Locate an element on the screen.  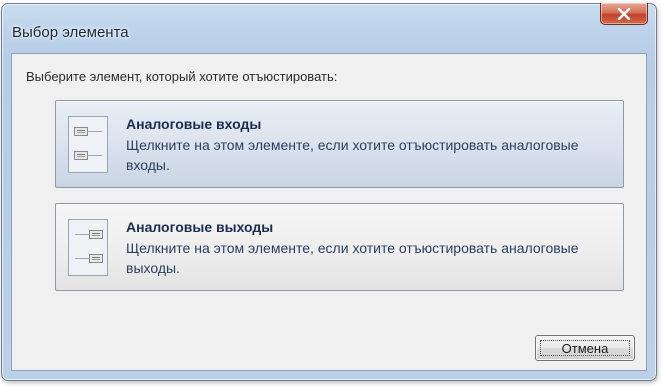
option-title: Аналоговые выходы is located at coordinates (200, 227).